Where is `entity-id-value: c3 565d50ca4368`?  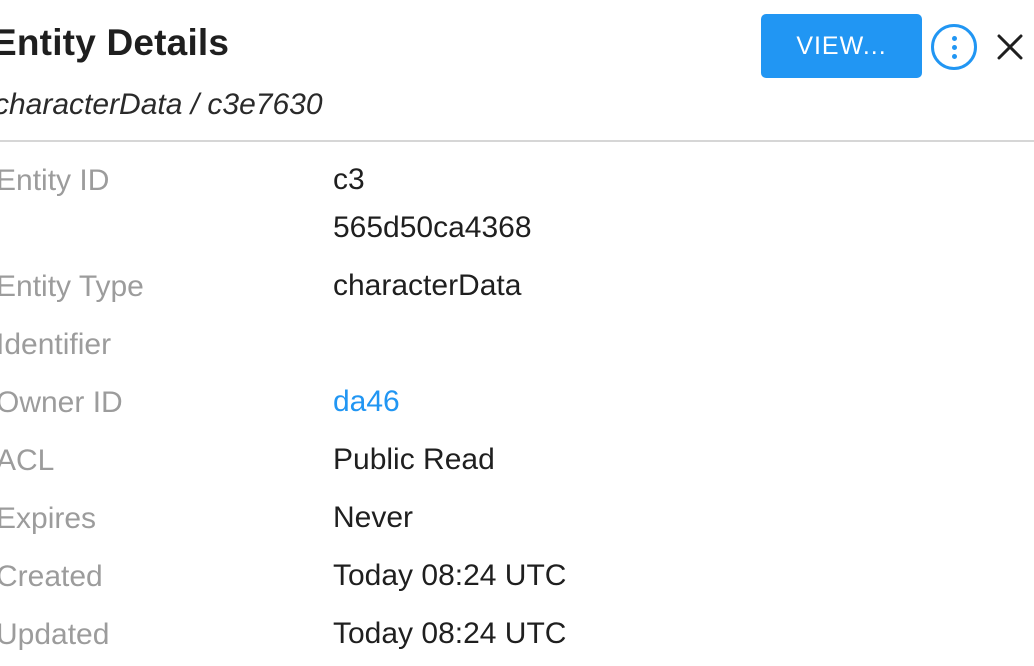 entity-id-value: c3 565d50ca4368 is located at coordinates (432, 204).